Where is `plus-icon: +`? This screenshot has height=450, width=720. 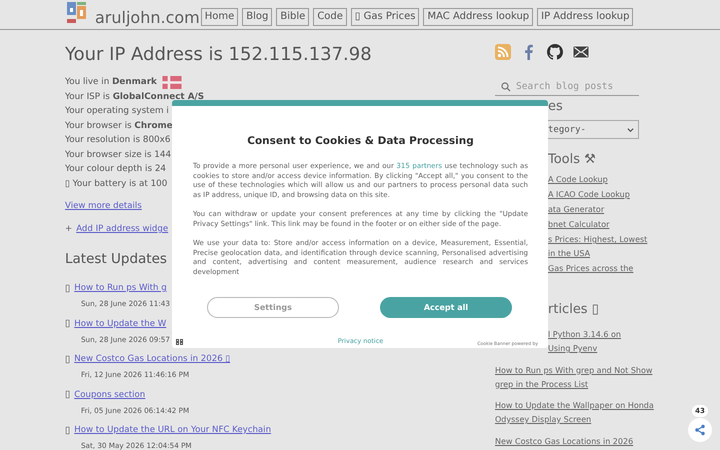 plus-icon: + is located at coordinates (68, 229).